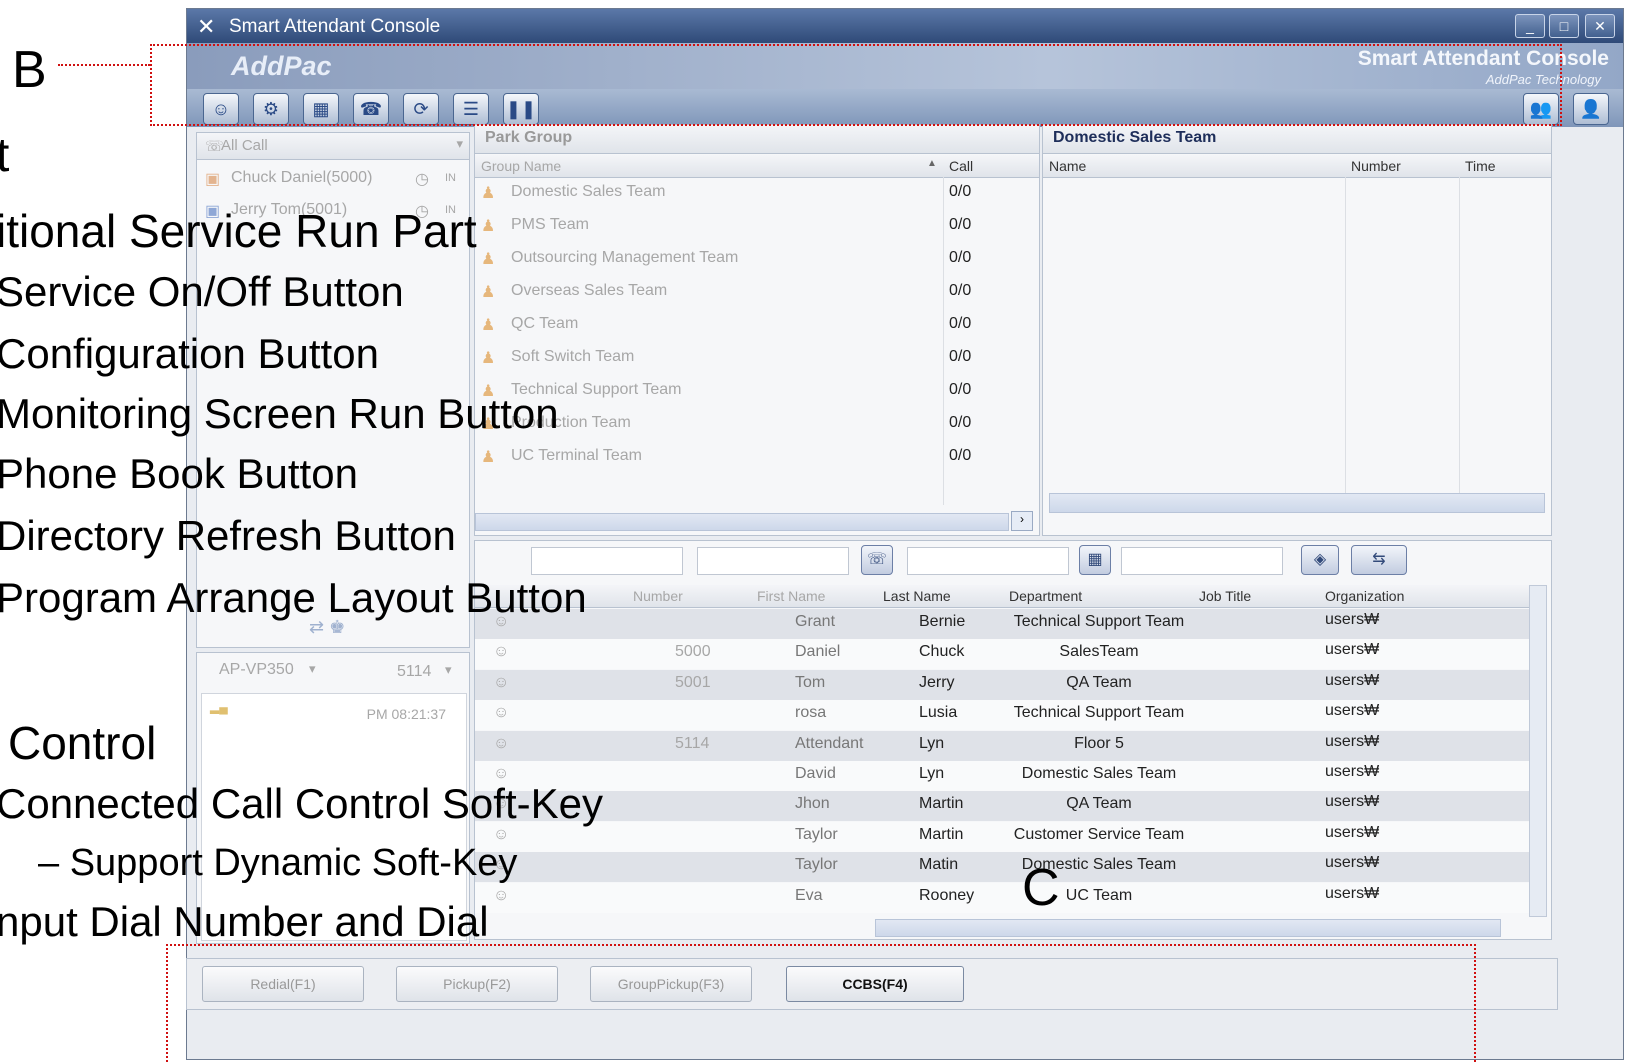 The height and width of the screenshot is (1062, 1633). Describe the element at coordinates (1099, 621) in the screenshot. I see `department-cell: Technical Support Team` at that location.